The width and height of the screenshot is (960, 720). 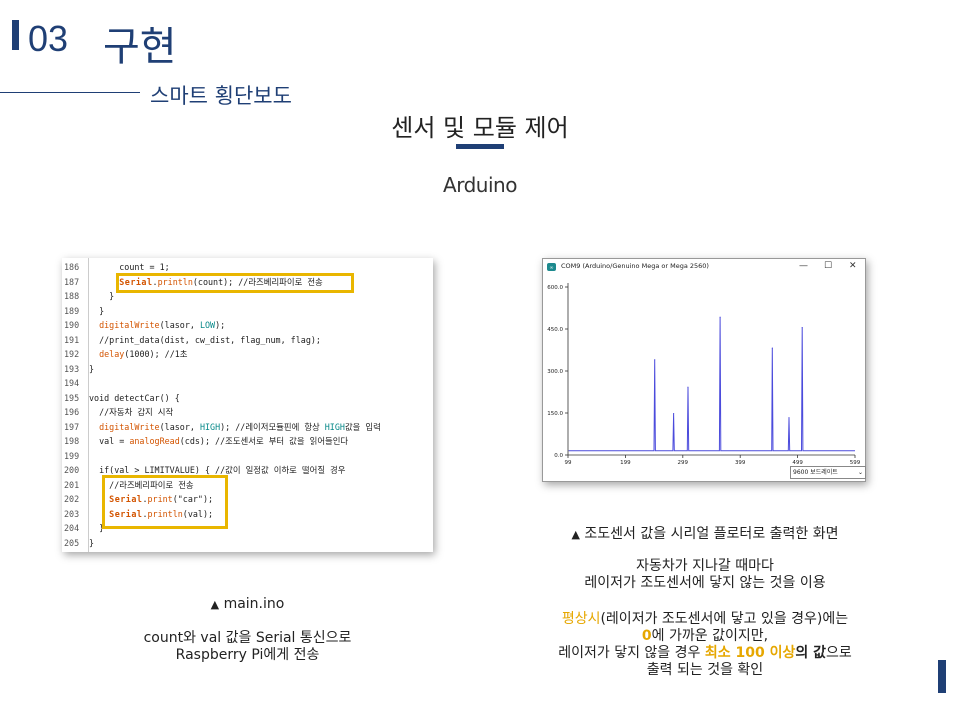 I want to click on chevron-down-icon: ⌄, so click(x=860, y=472).